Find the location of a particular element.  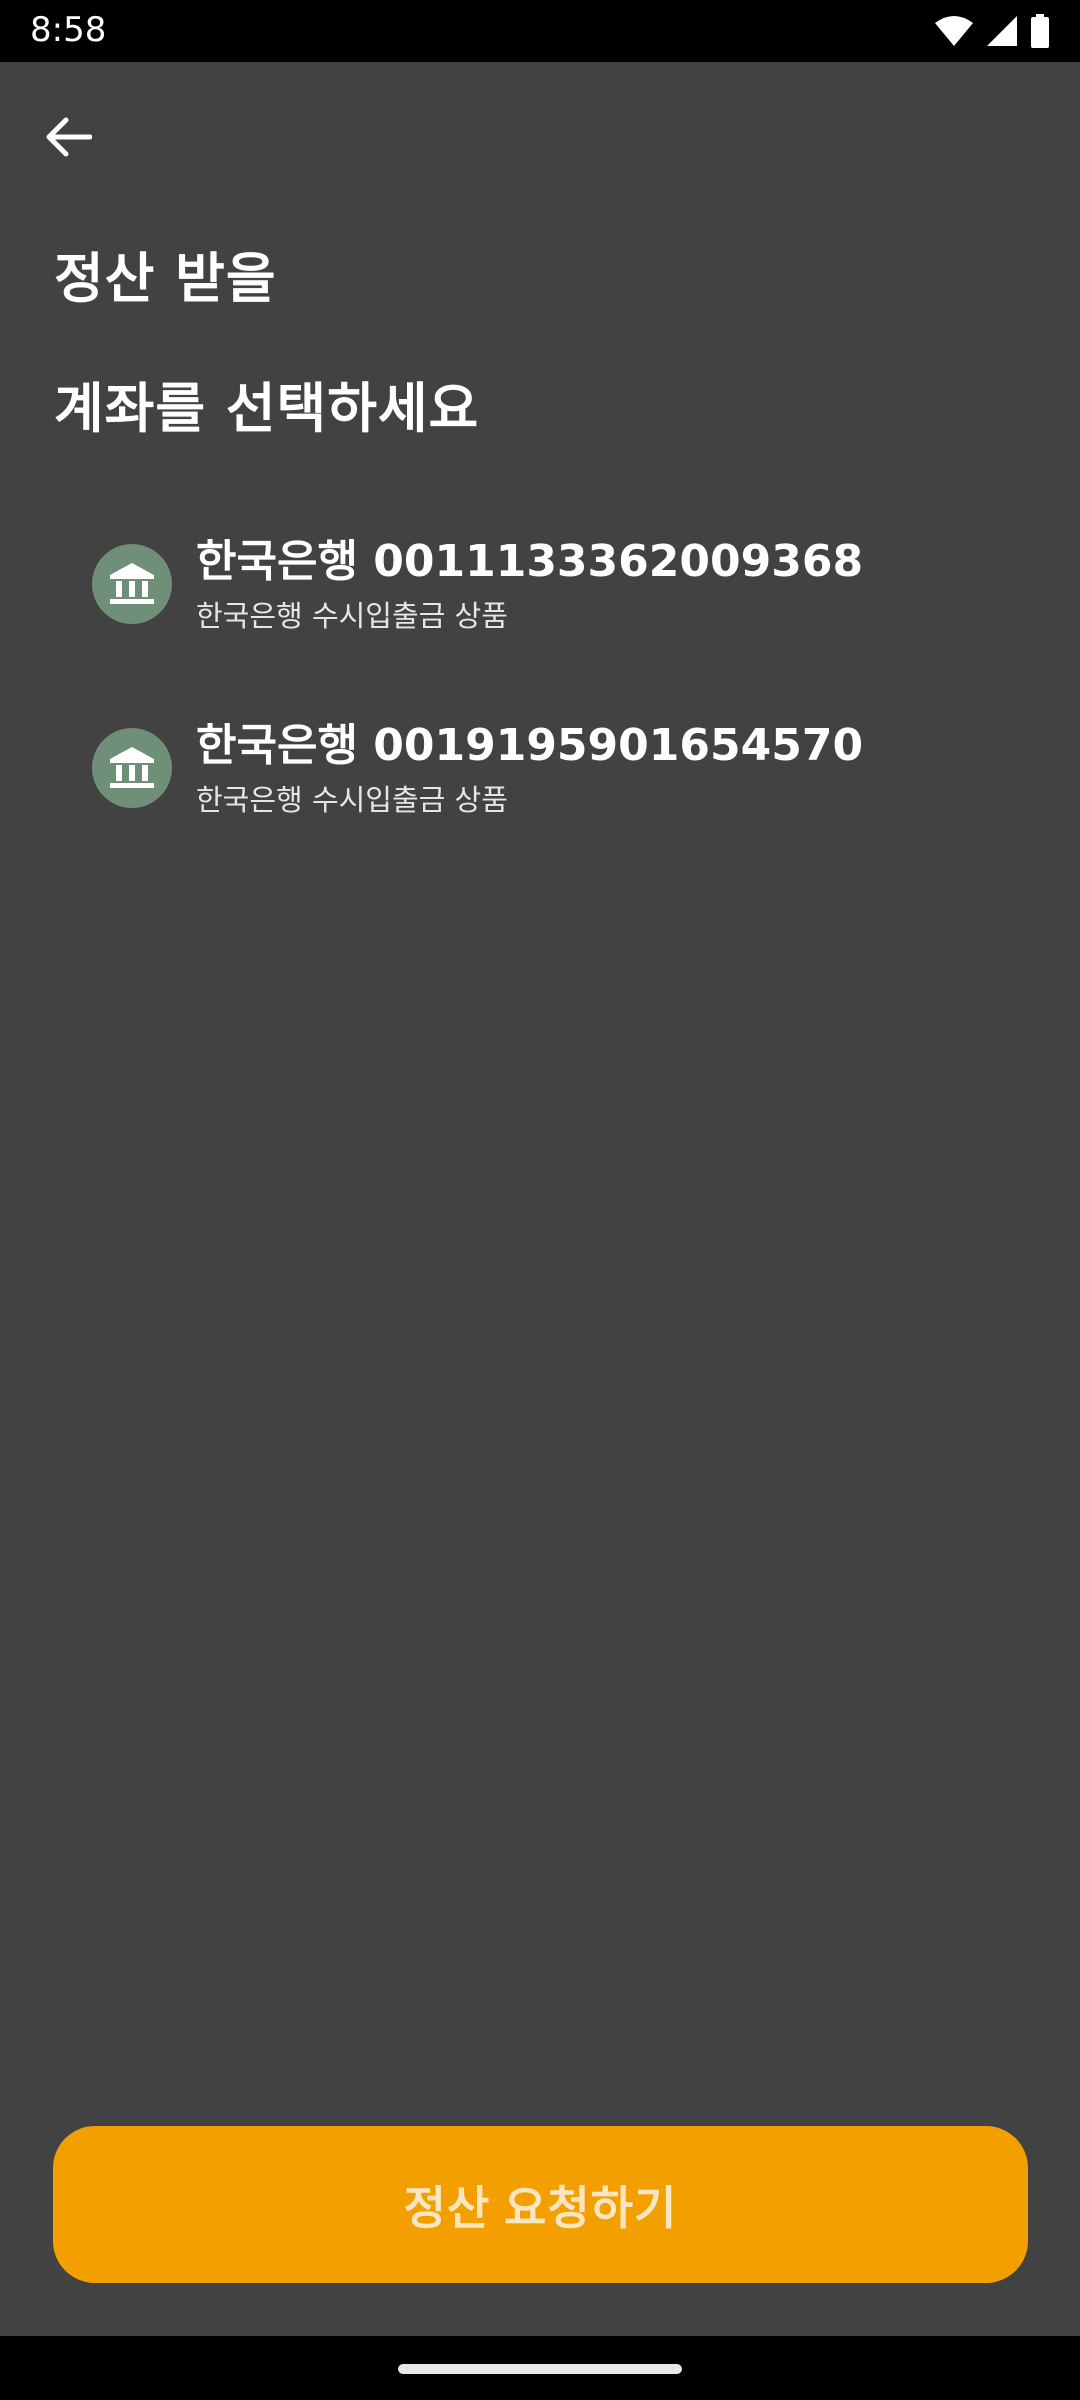

battery-icon is located at coordinates (1040, 31).